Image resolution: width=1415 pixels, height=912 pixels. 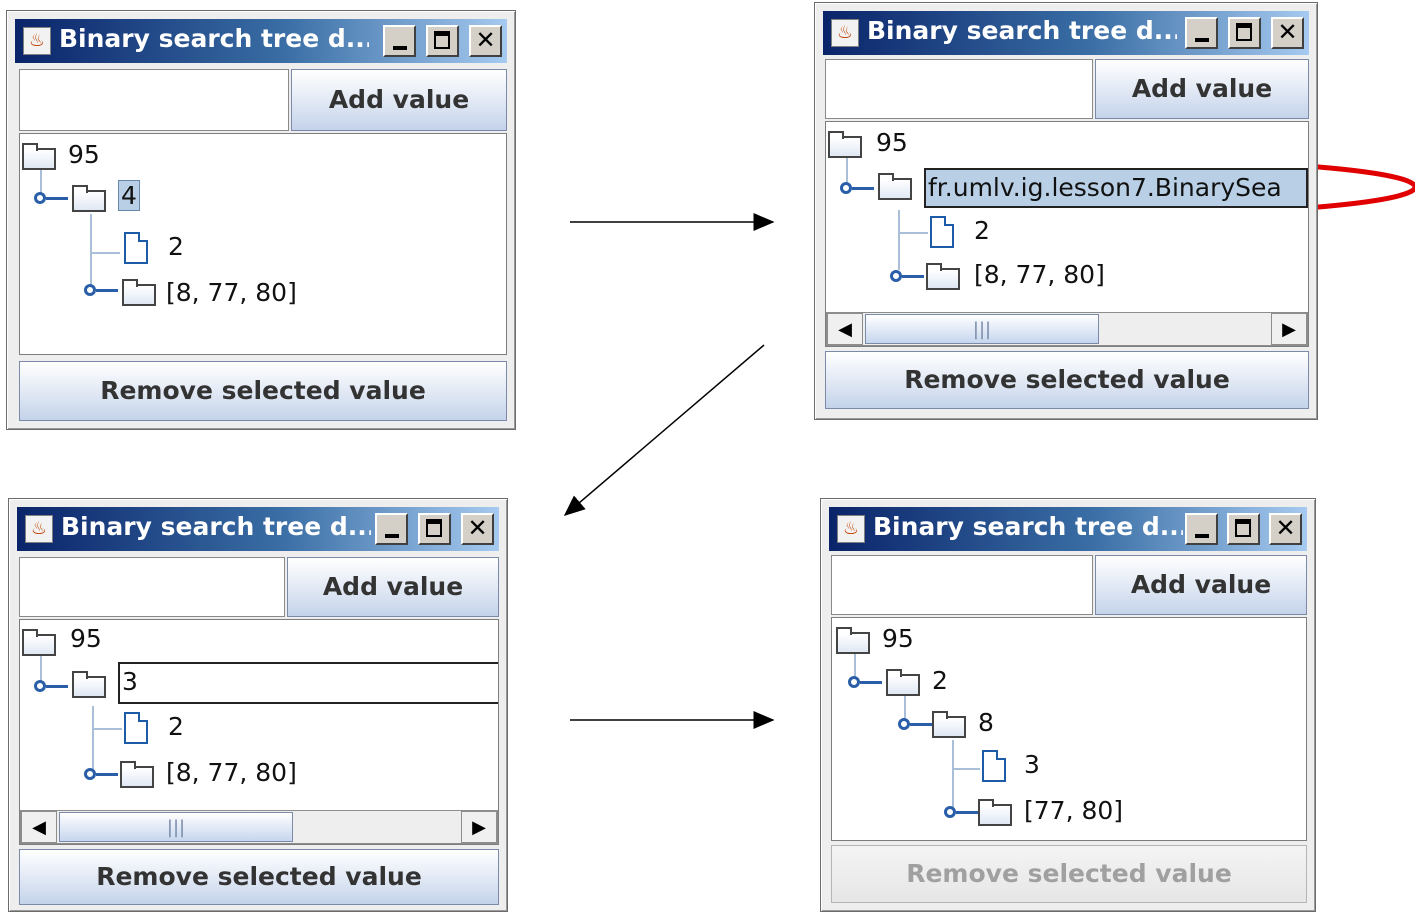 What do you see at coordinates (1032, 764) in the screenshot?
I see `tree-node-leaf: 3` at bounding box center [1032, 764].